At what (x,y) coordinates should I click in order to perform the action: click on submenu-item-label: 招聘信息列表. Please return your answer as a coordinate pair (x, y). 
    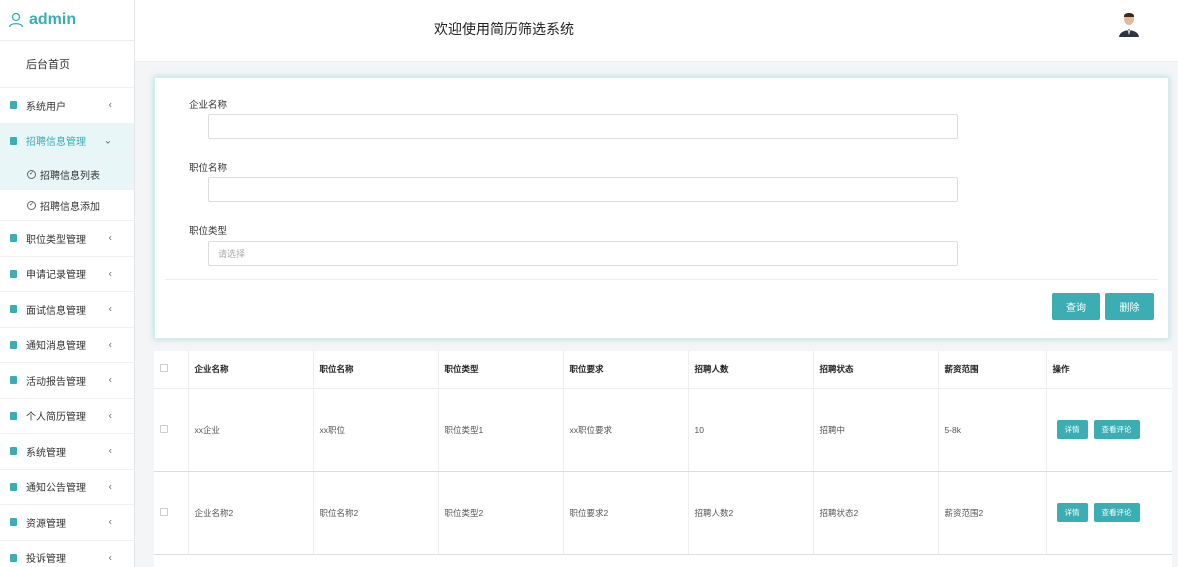
    Looking at the image, I should click on (70, 176).